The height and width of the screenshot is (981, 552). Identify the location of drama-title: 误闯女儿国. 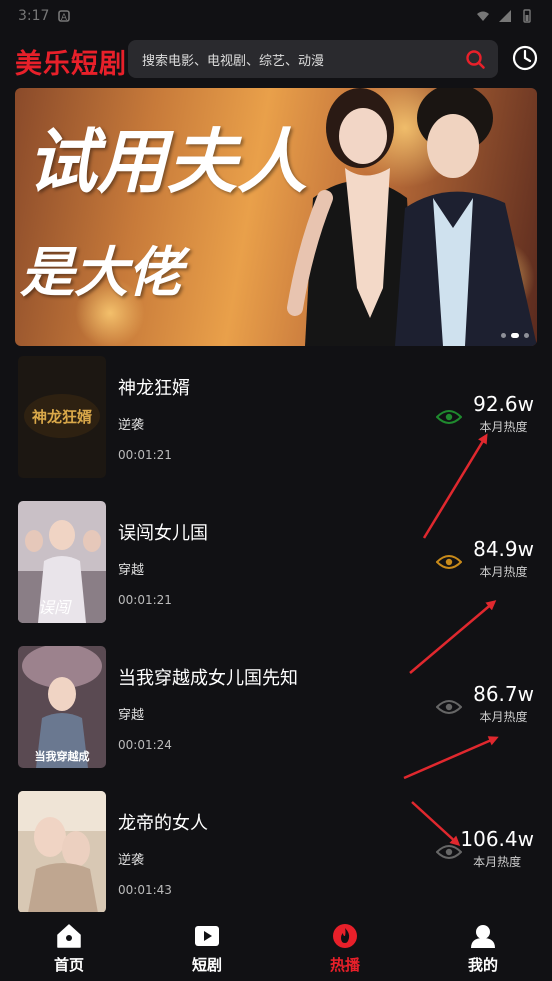
(163, 533).